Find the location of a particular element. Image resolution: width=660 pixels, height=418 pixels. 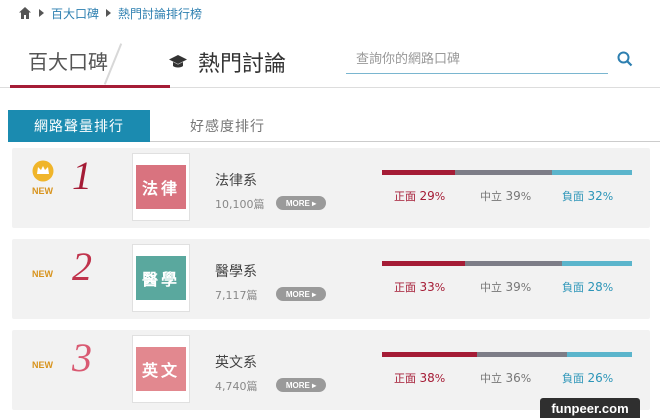

tab-hot-label: 熱門討論 is located at coordinates (242, 64).